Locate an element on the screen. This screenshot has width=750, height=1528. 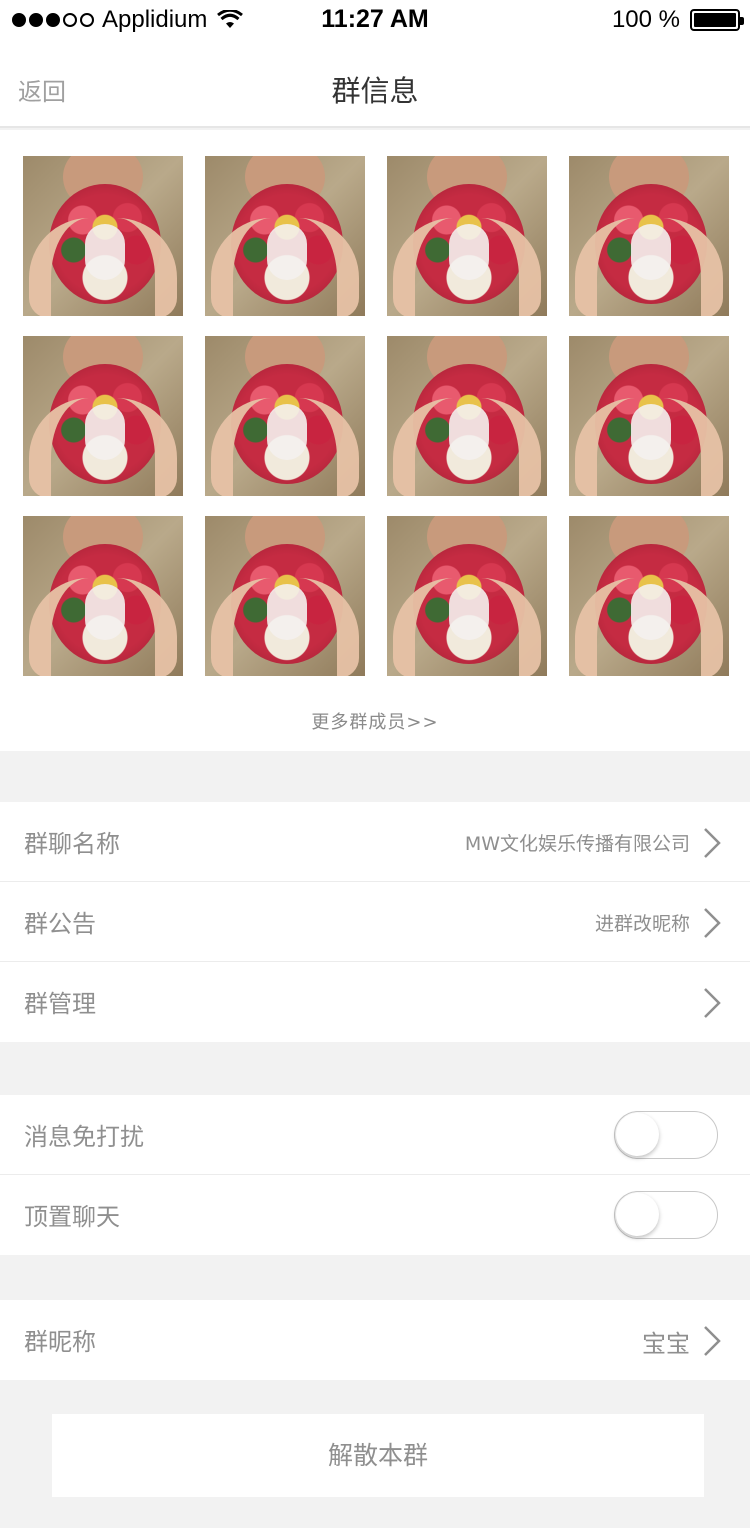
page-title: 群信息 is located at coordinates (375, 91).